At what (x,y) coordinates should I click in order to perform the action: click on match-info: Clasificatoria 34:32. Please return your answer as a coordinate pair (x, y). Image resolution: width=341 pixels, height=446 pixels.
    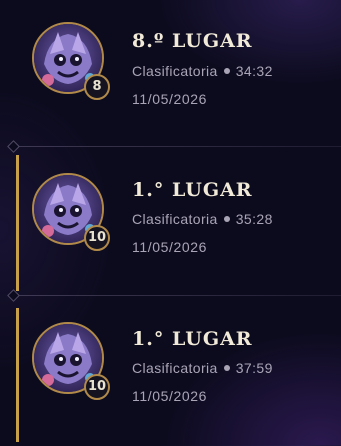
    Looking at the image, I should click on (202, 71).